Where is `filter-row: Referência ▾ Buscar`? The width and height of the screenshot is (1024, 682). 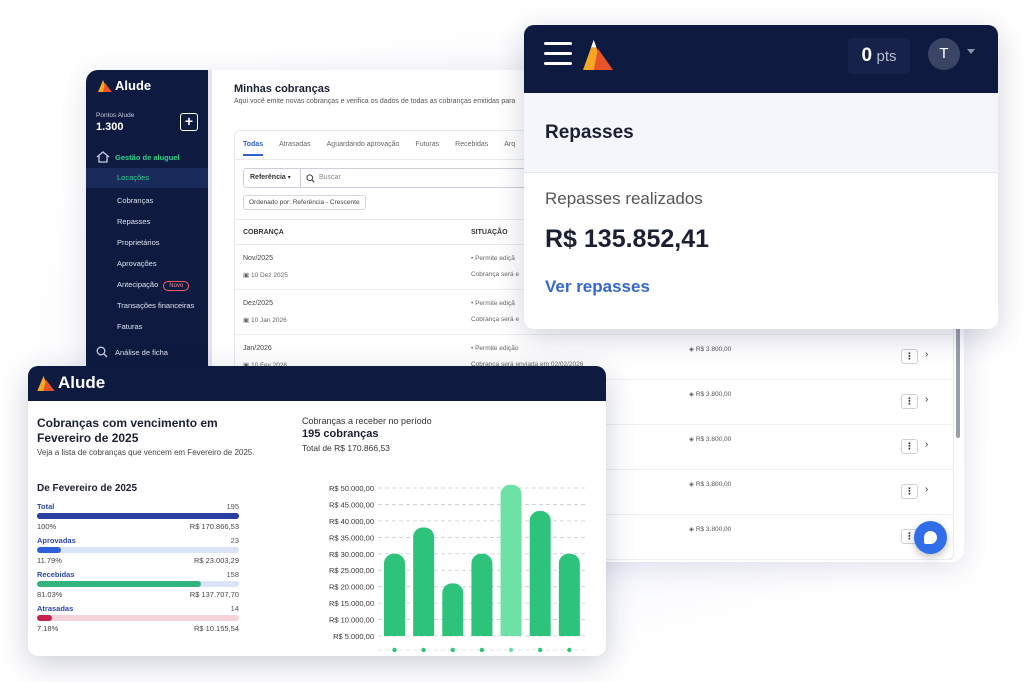
filter-row: Referência ▾ Buscar is located at coordinates (392, 178).